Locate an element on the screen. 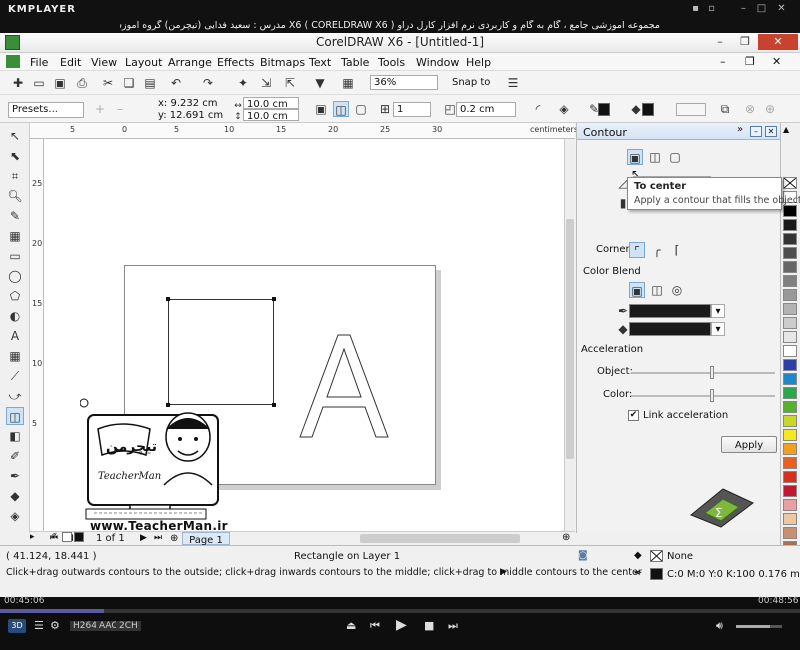 Image resolution: width=800 pixels, height=650 pixels. pin-icon: ▪ is located at coordinates (695, 8).